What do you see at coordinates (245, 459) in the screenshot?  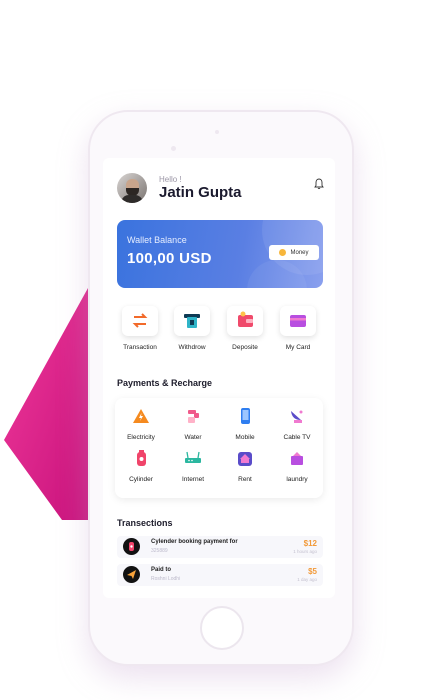 I see `house-rent-icon` at bounding box center [245, 459].